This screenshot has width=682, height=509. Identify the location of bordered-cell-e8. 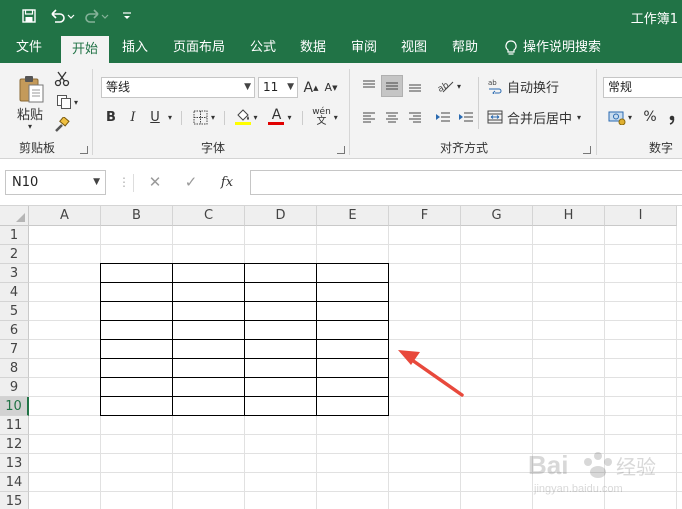
(352, 368).